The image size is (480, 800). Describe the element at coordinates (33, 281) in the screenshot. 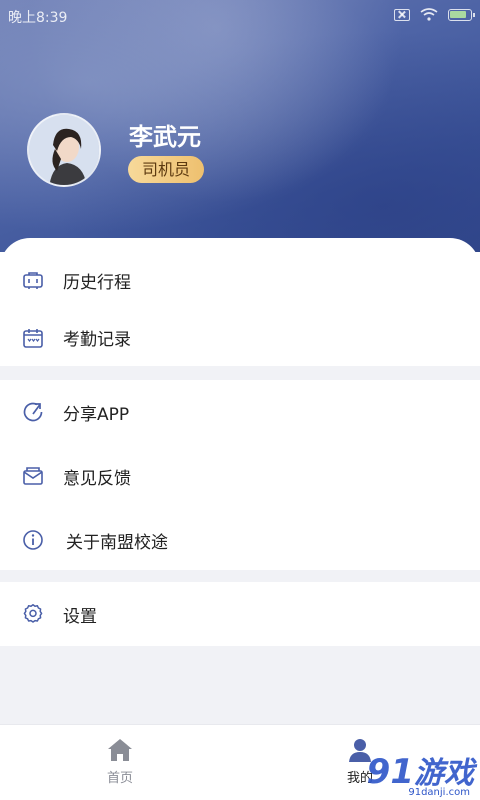

I see `trips-history-icon` at that location.